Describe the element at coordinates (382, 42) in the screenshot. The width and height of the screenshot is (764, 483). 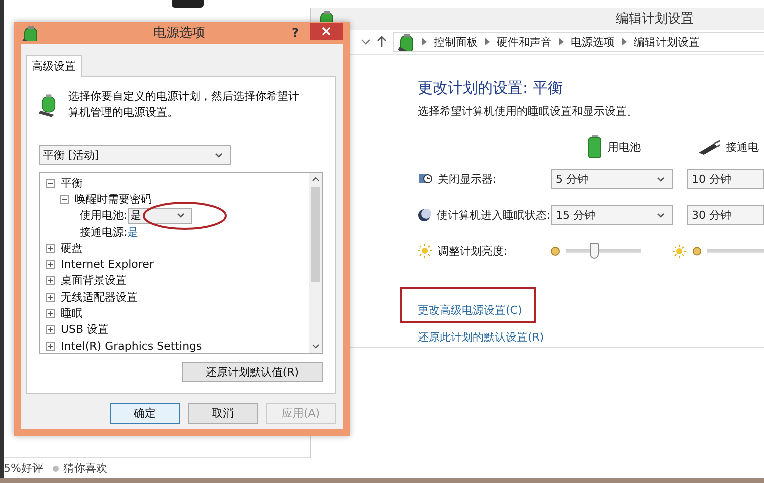
I see `up-arrow-icon` at that location.